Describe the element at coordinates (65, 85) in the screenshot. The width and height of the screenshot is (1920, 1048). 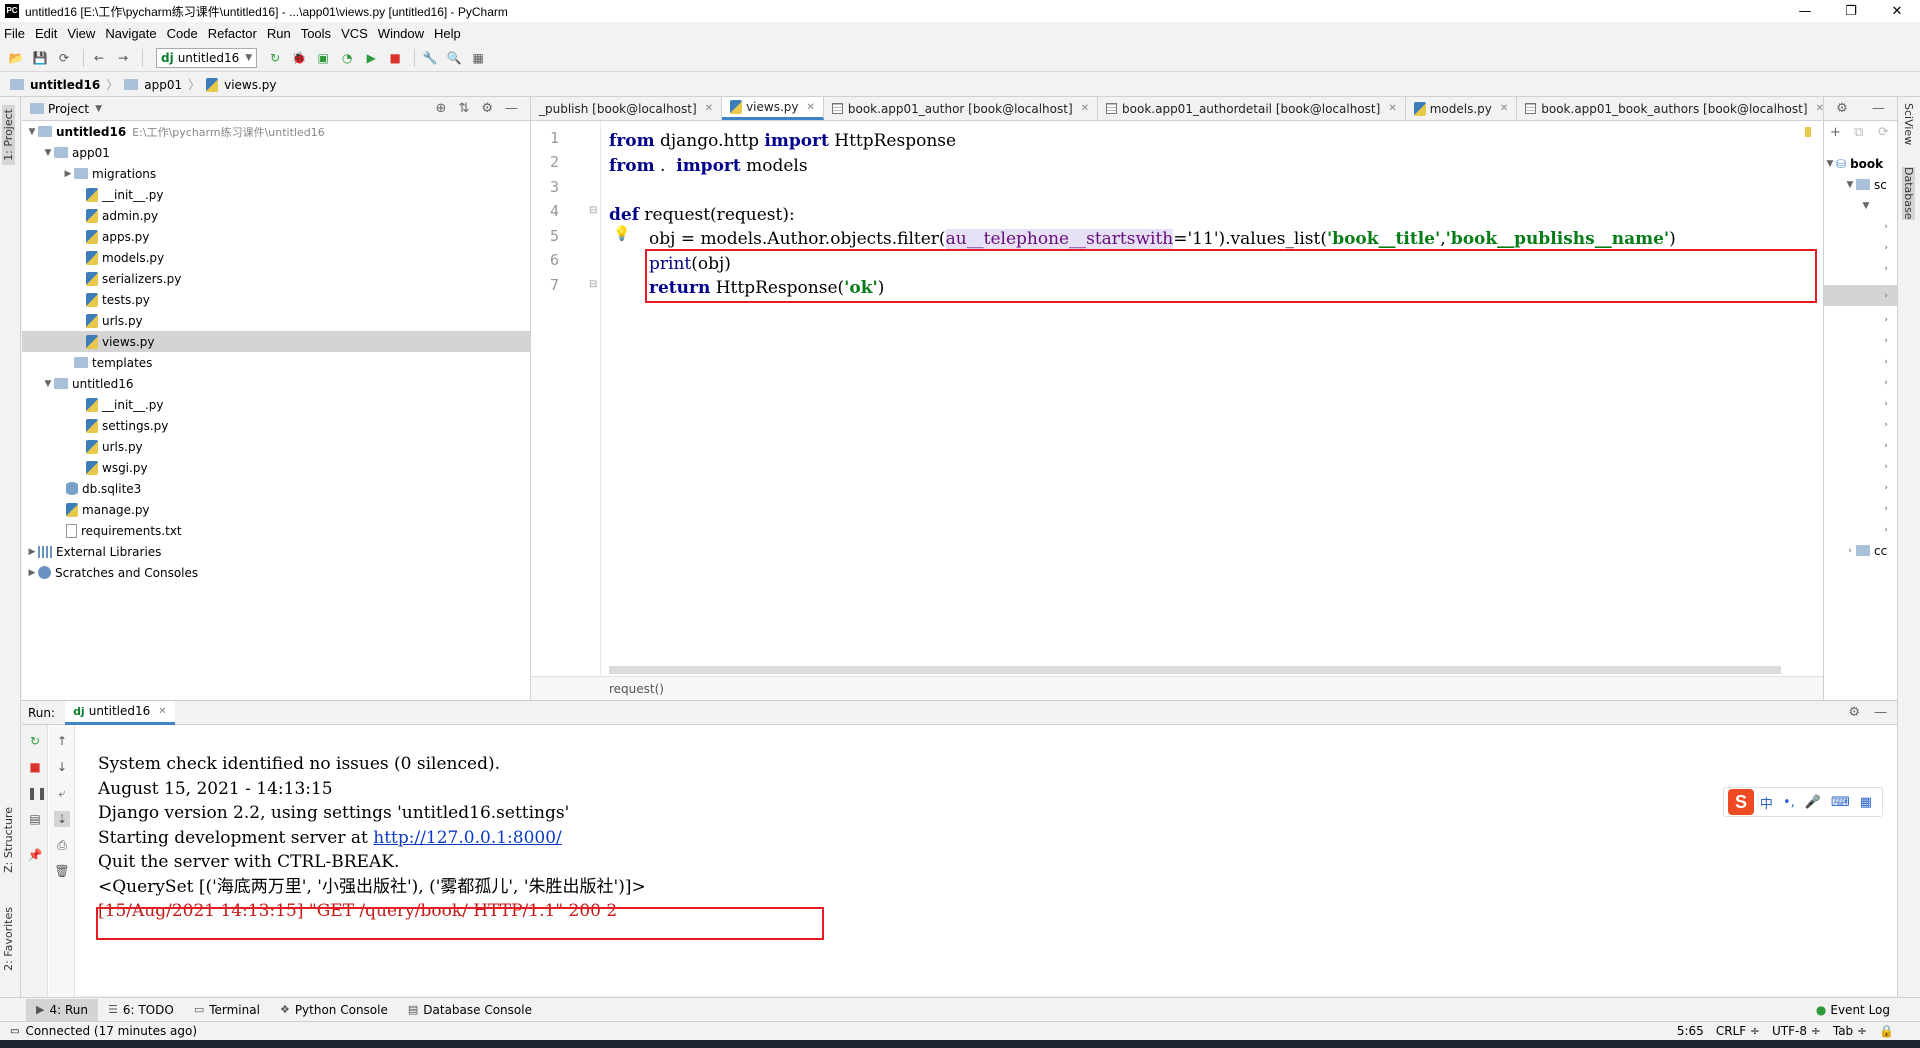
I see `breadcrumb-item-project: untitled16` at that location.